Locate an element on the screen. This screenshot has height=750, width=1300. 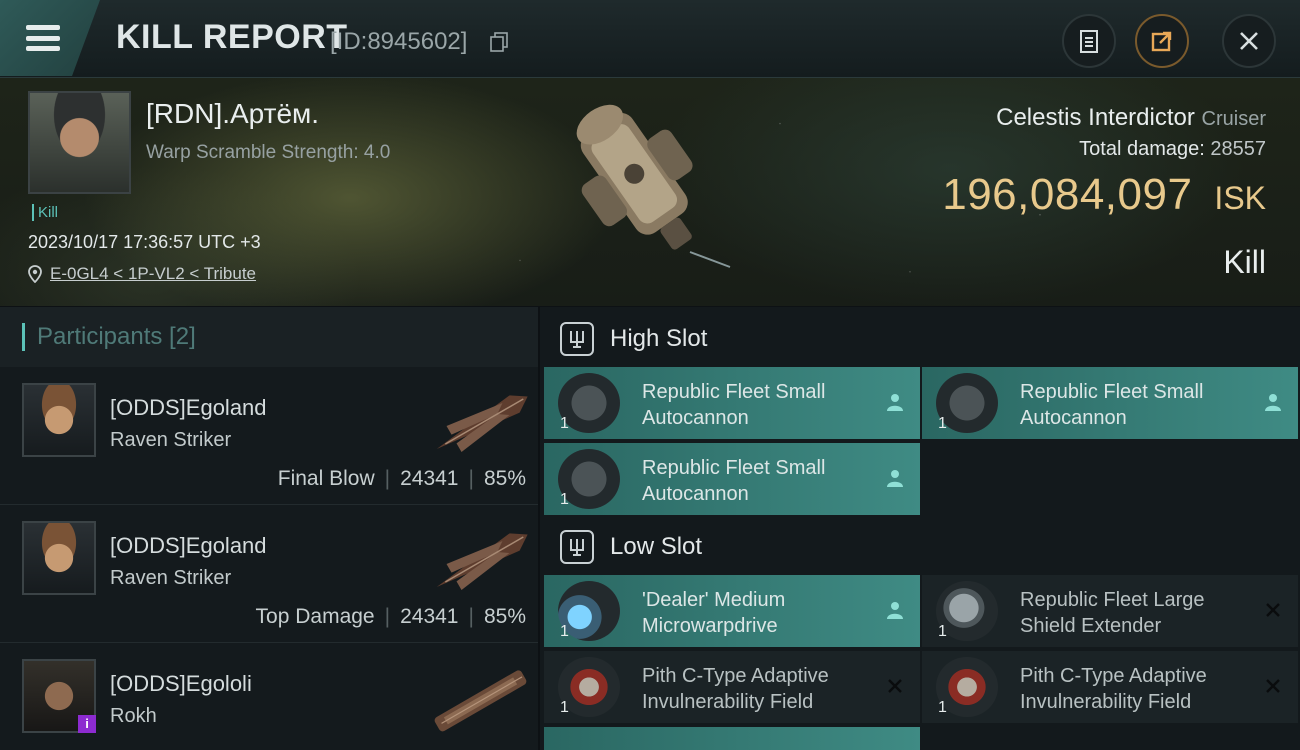
total-damage: Total damage: 28557 is located at coordinates (1172, 149).